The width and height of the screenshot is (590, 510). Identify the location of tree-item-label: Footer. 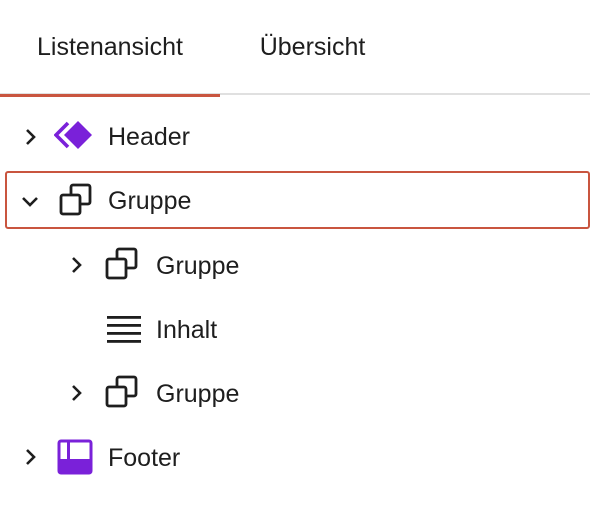
(144, 458).